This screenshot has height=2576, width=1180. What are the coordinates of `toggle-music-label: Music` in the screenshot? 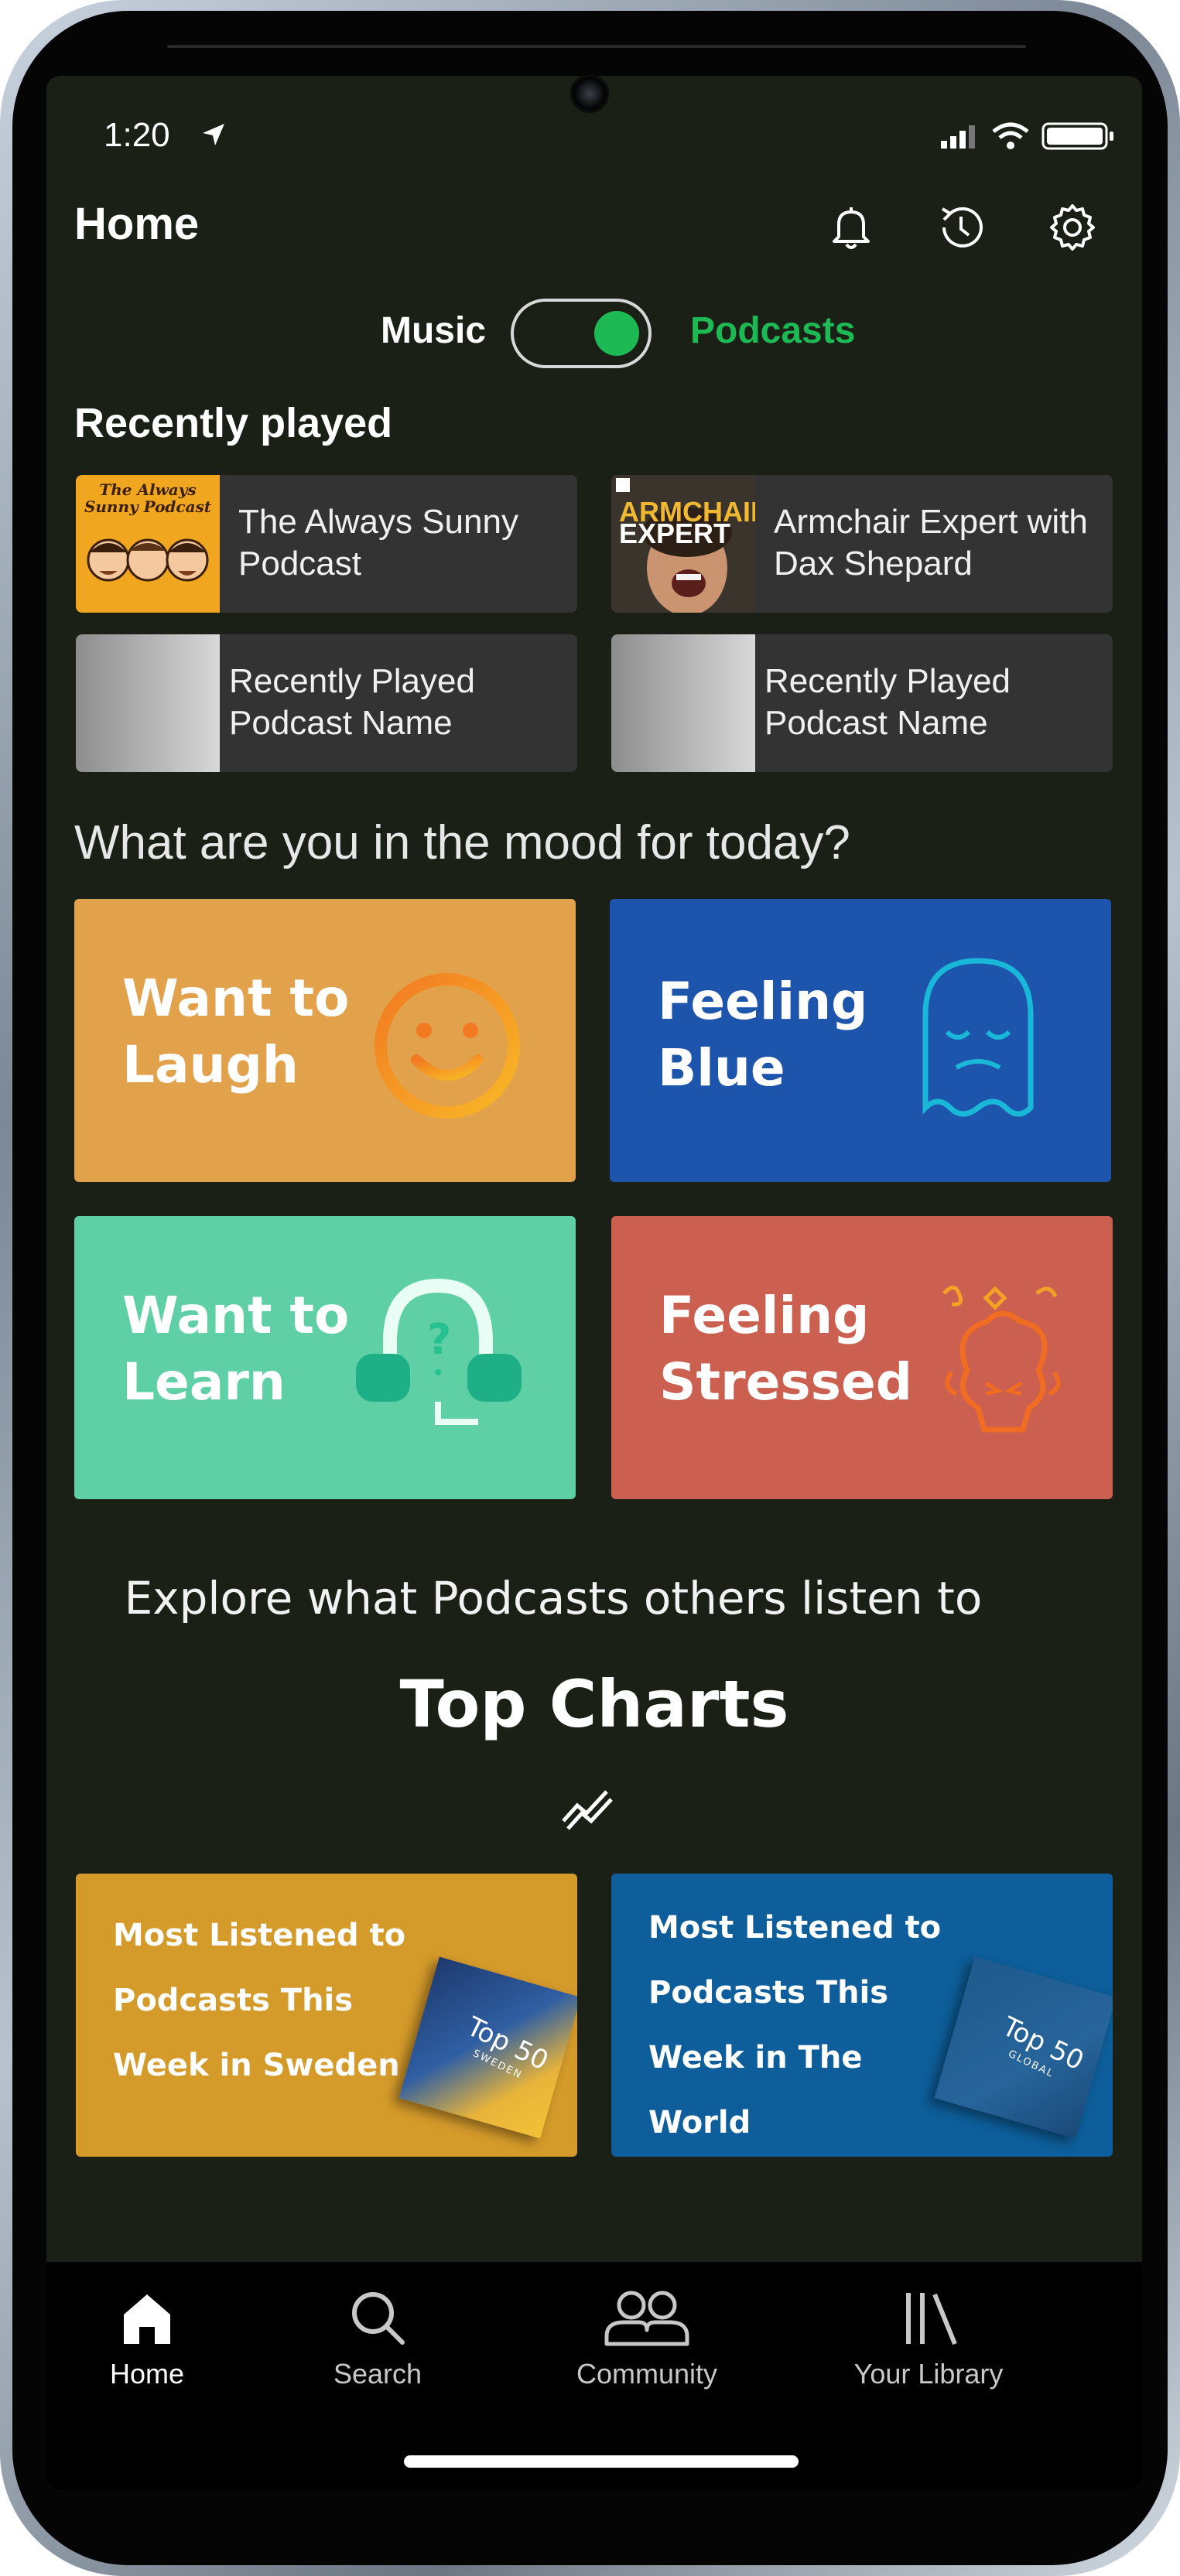 It's located at (434, 330).